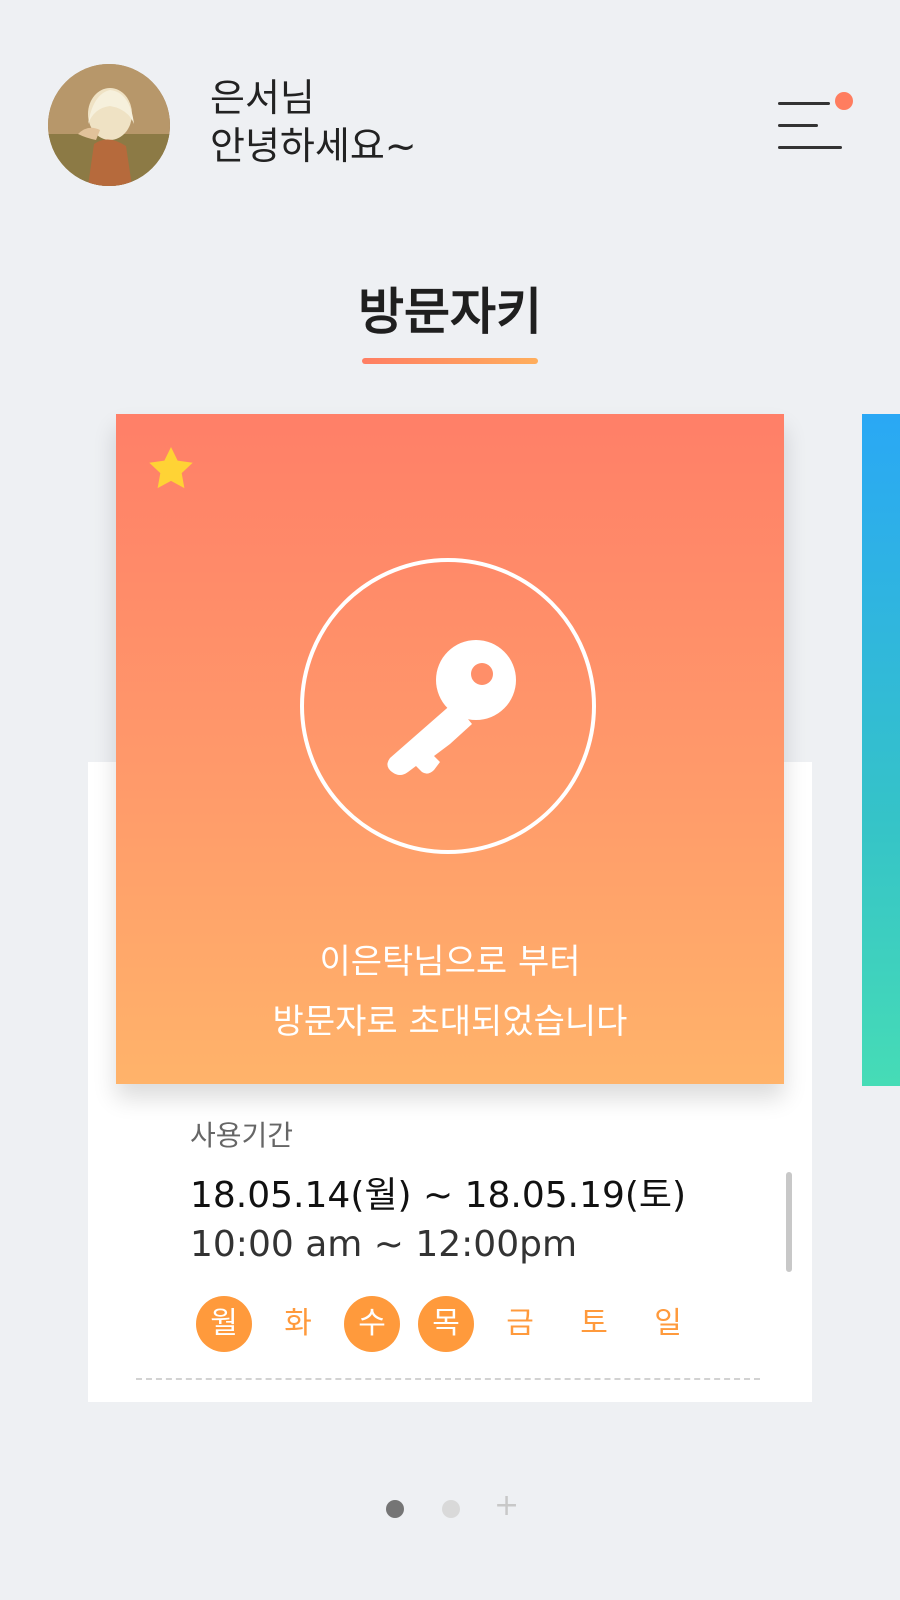  Describe the element at coordinates (450, 992) in the screenshot. I see `invite-message: 이은탁님으로 부터 방문자로 초대되었습니다` at that location.